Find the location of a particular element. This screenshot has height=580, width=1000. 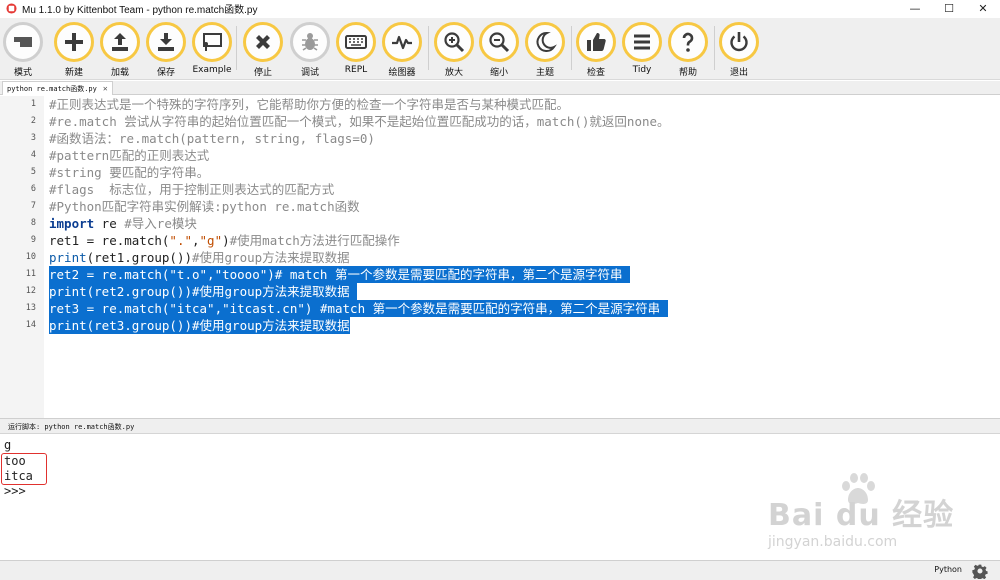

tab-bar: python re.match函数.py ✕ is located at coordinates (500, 88).